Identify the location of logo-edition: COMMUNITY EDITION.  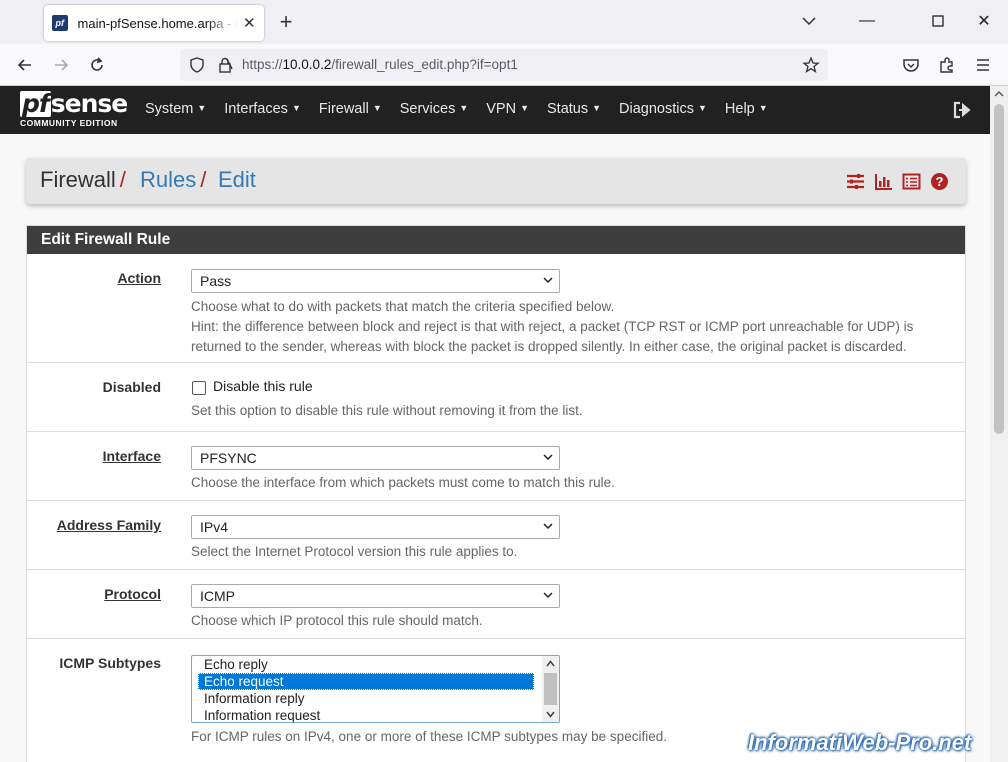
(69, 123).